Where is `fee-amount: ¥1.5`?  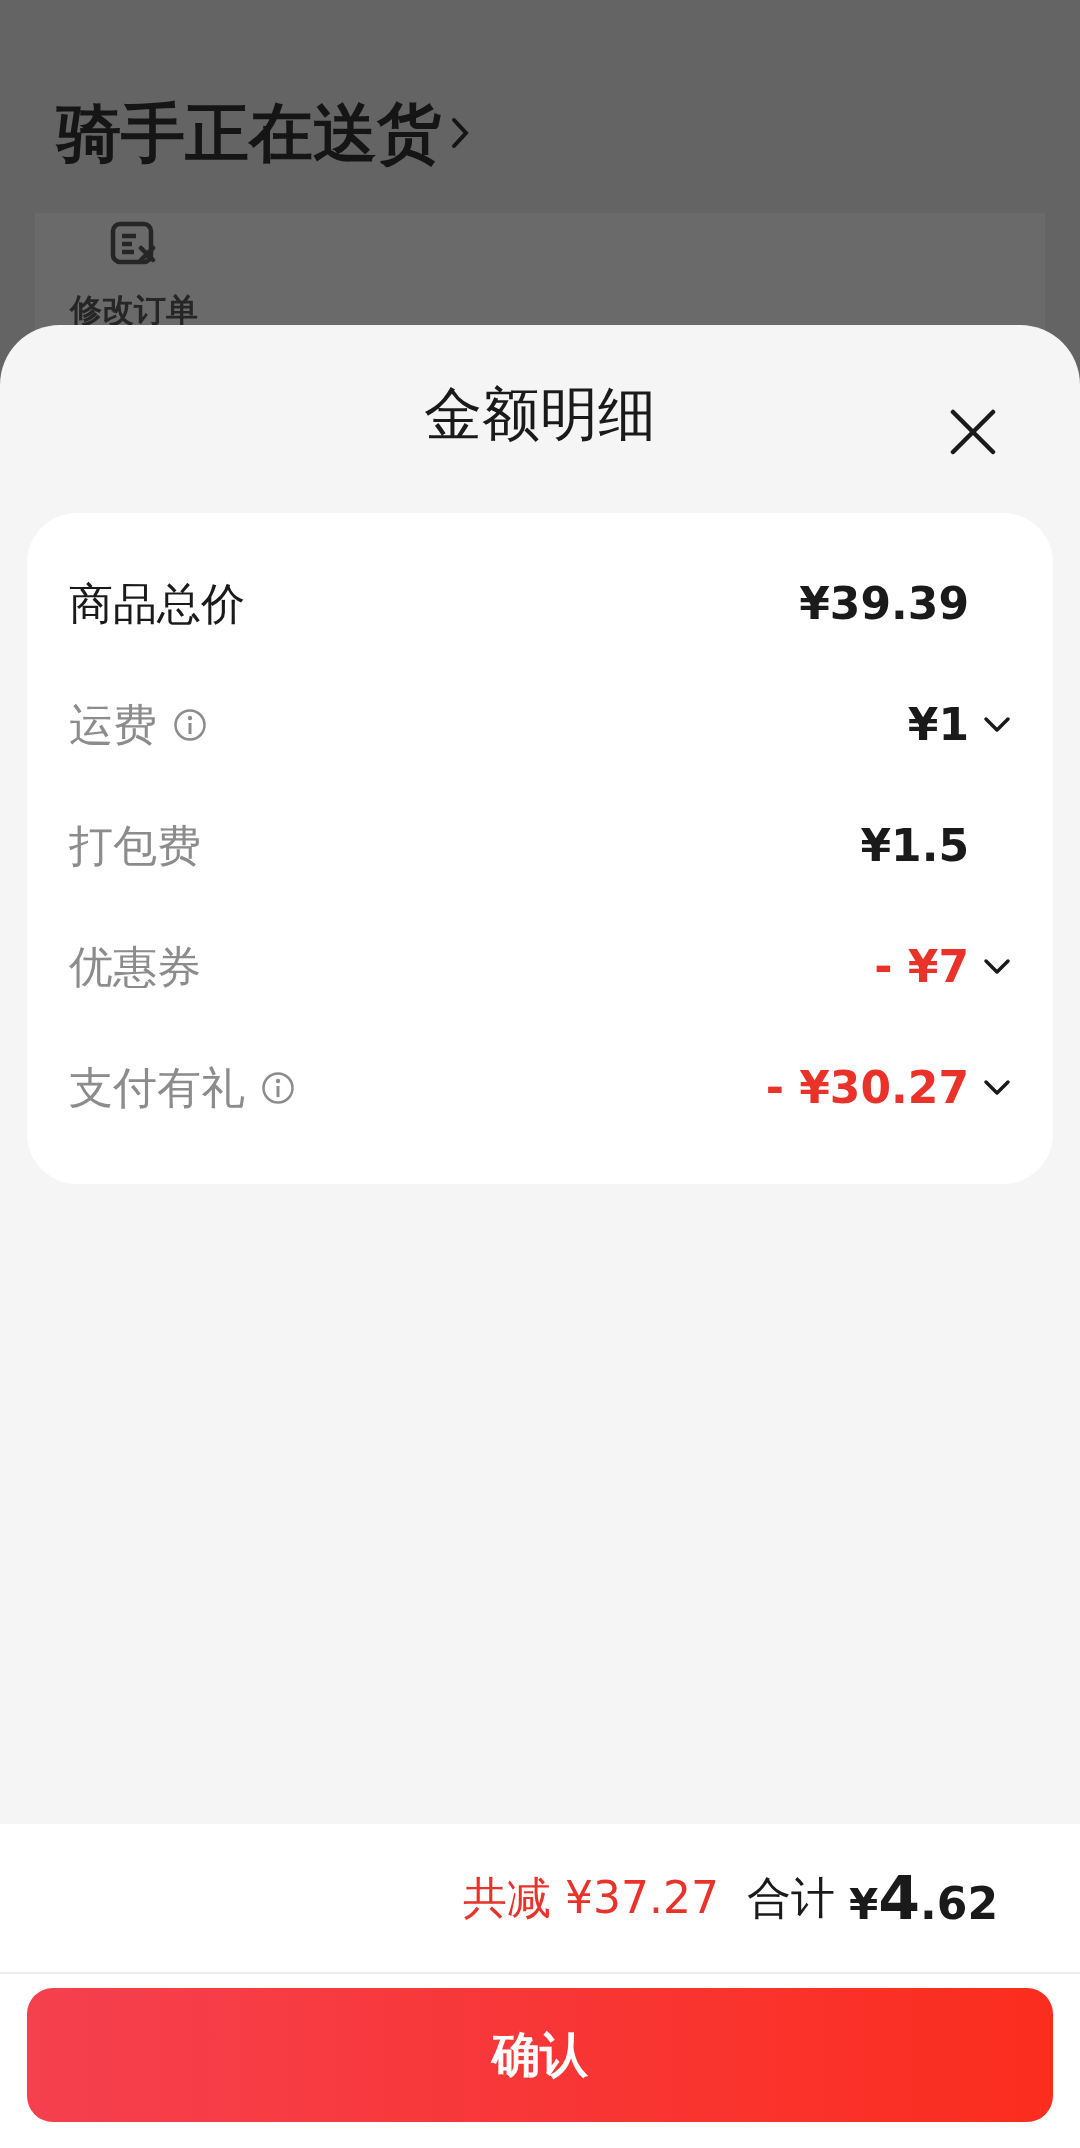 fee-amount: ¥1.5 is located at coordinates (914, 845).